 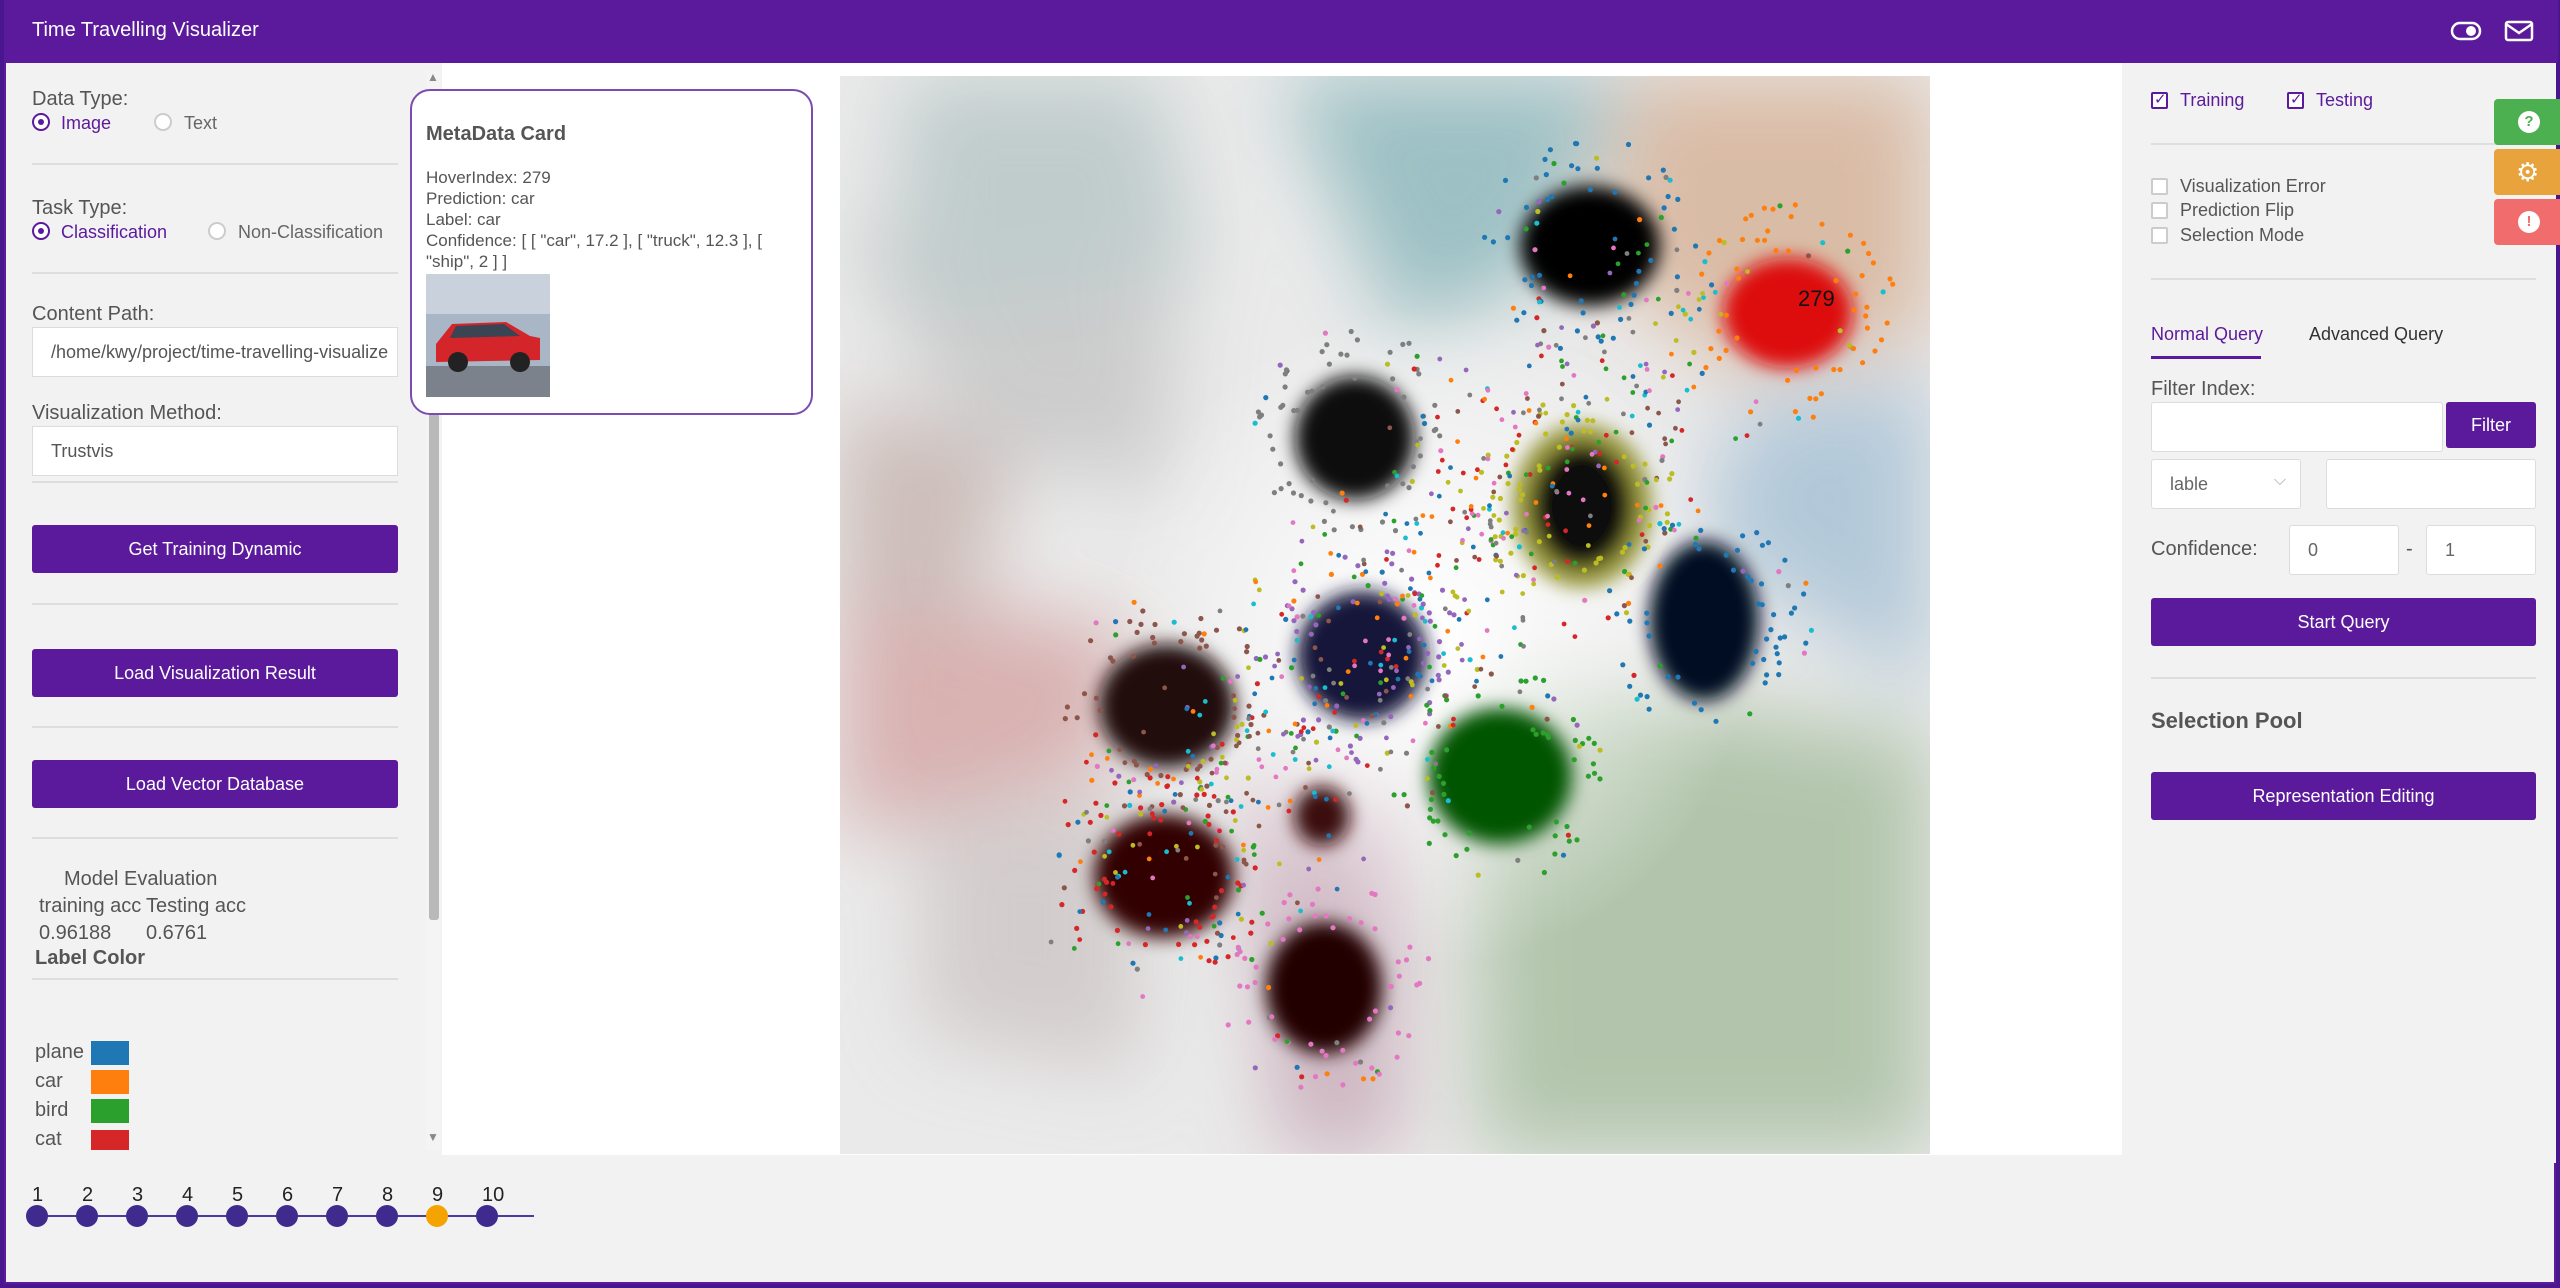 What do you see at coordinates (41, 122) in the screenshot?
I see `radio-image` at bounding box center [41, 122].